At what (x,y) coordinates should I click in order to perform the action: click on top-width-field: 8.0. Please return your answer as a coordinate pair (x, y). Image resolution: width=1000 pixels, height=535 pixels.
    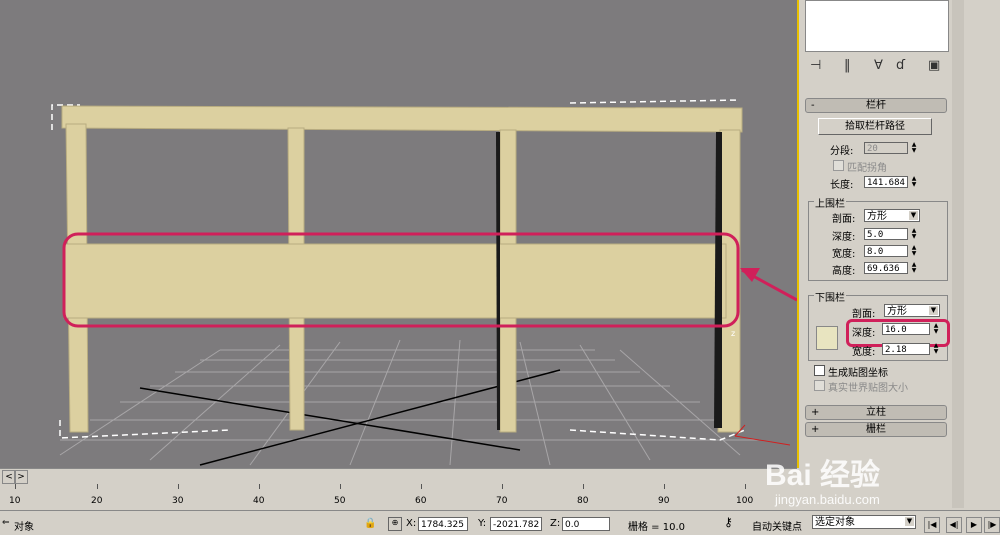
    Looking at the image, I should click on (886, 251).